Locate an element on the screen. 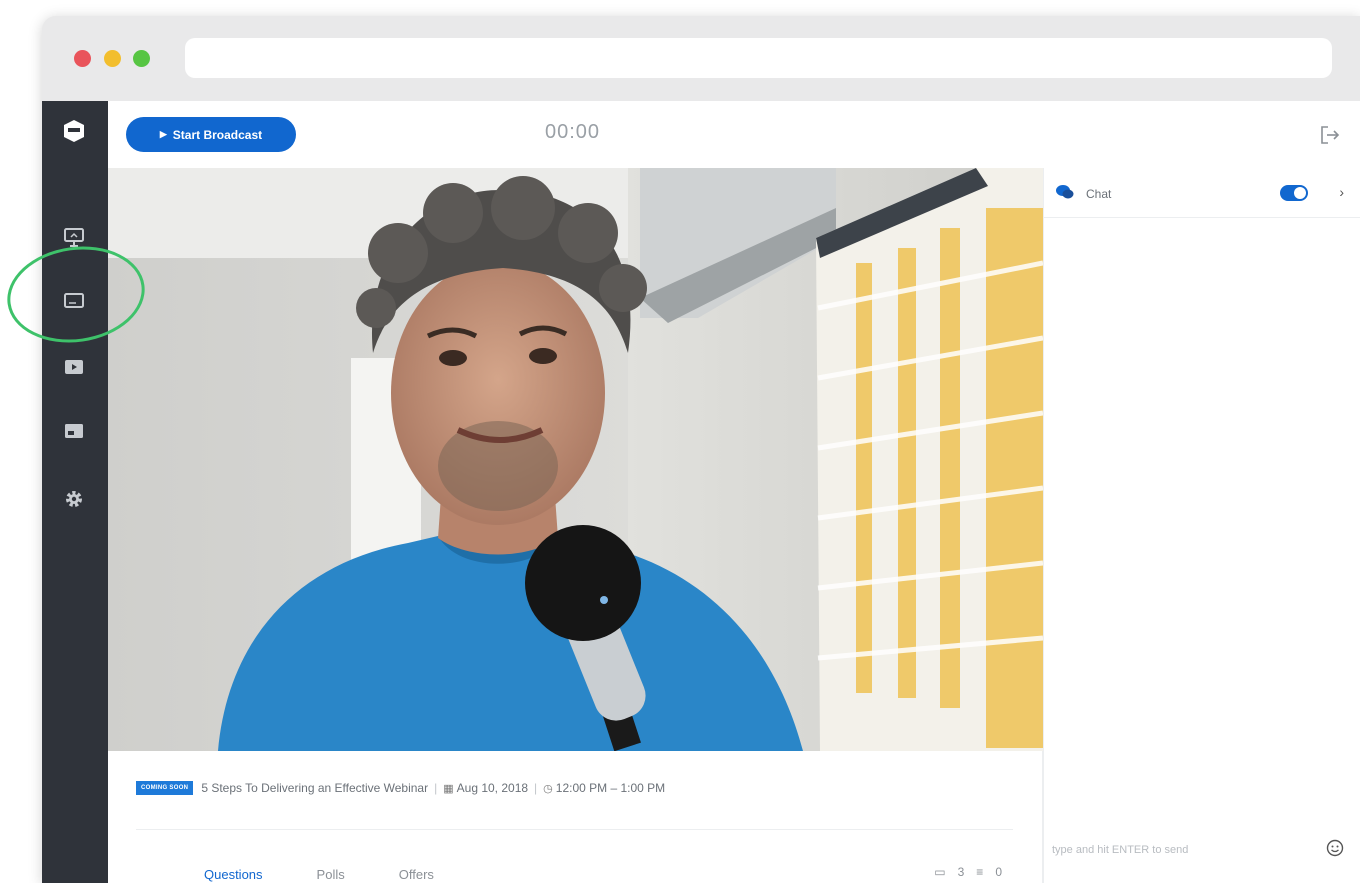 Image resolution: width=1360 pixels, height=883 pixels. start-broadcast-button: ▶ Start Broadcast is located at coordinates (211, 134).